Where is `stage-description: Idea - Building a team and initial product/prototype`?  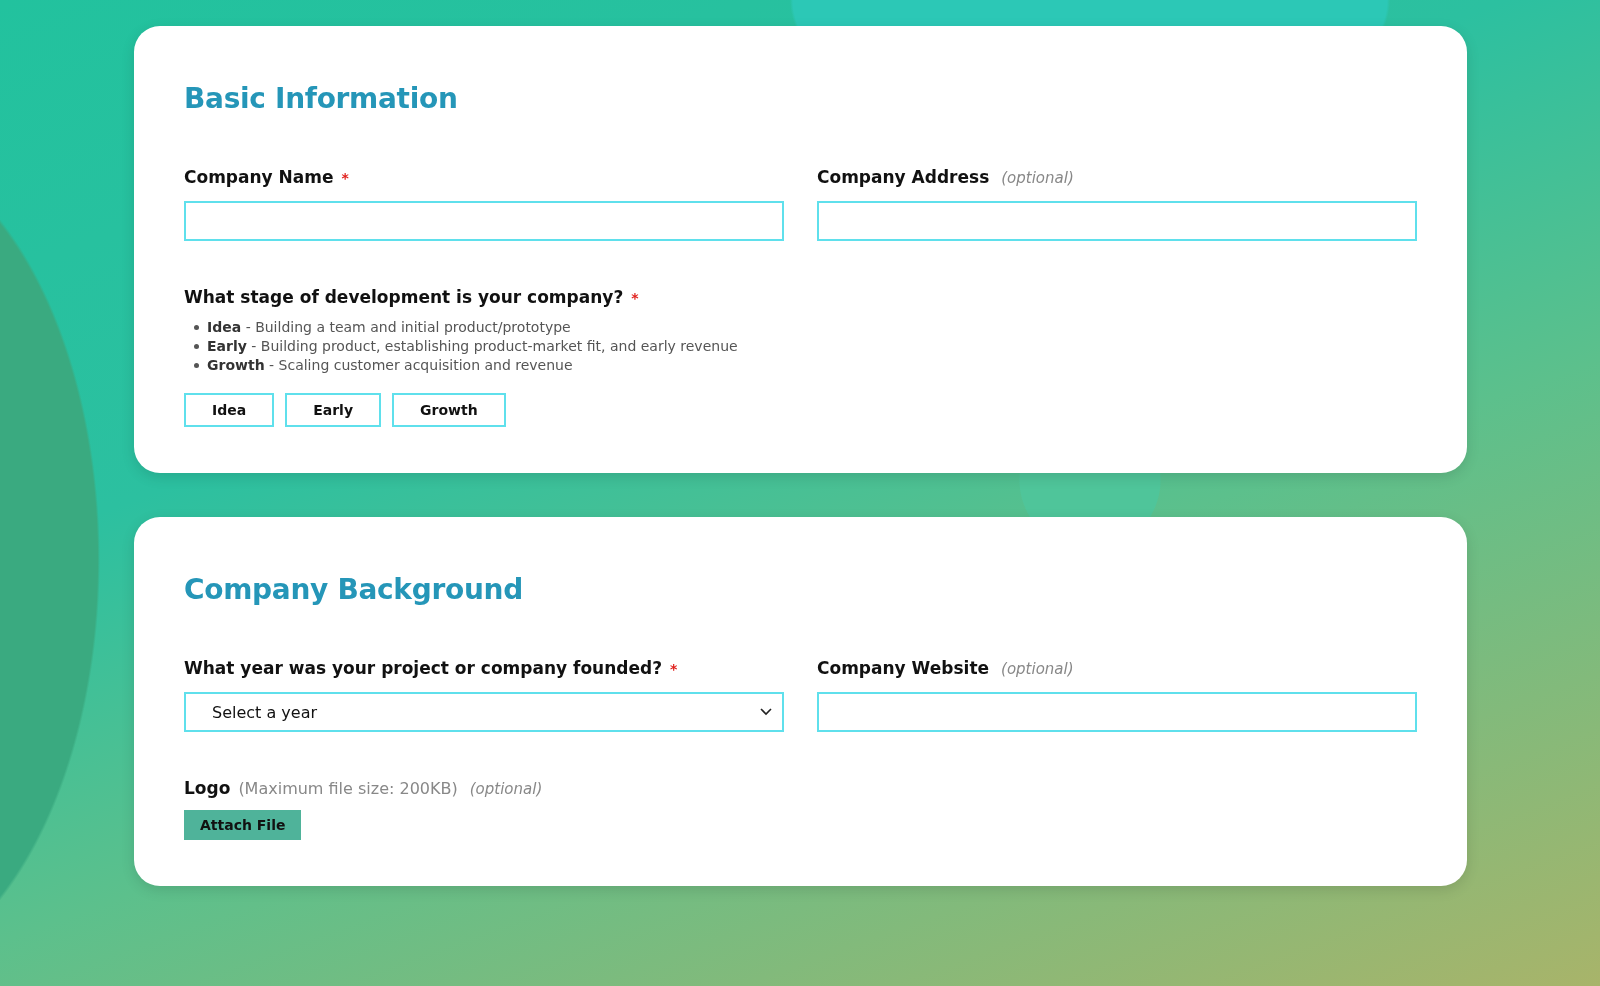
stage-description: Idea - Building a team and initial product/prototype is located at coordinates (389, 327).